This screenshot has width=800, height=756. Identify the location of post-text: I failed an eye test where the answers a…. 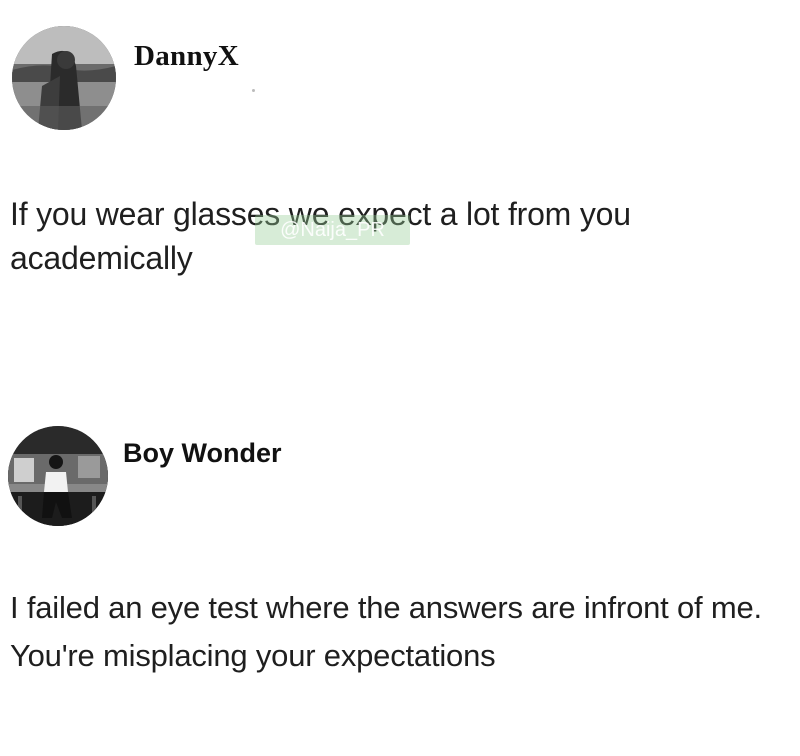
(386, 631).